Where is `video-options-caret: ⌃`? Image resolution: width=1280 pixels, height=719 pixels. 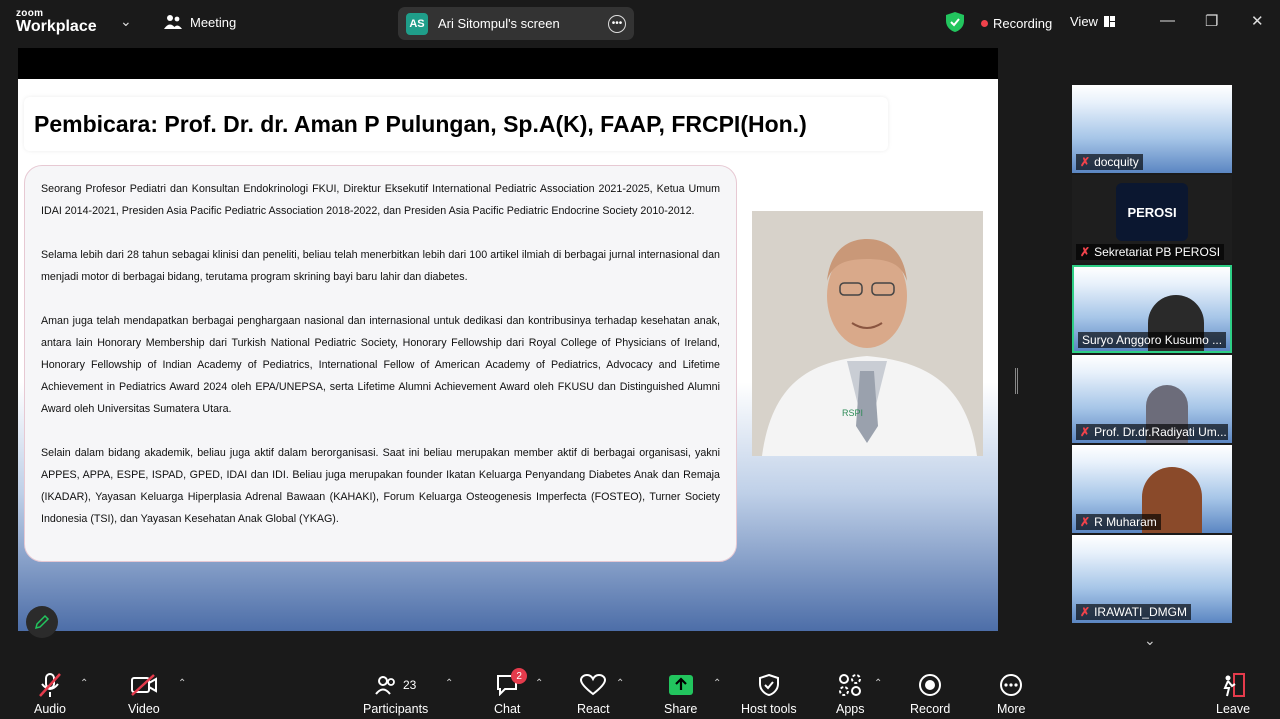 video-options-caret: ⌃ is located at coordinates (182, 683).